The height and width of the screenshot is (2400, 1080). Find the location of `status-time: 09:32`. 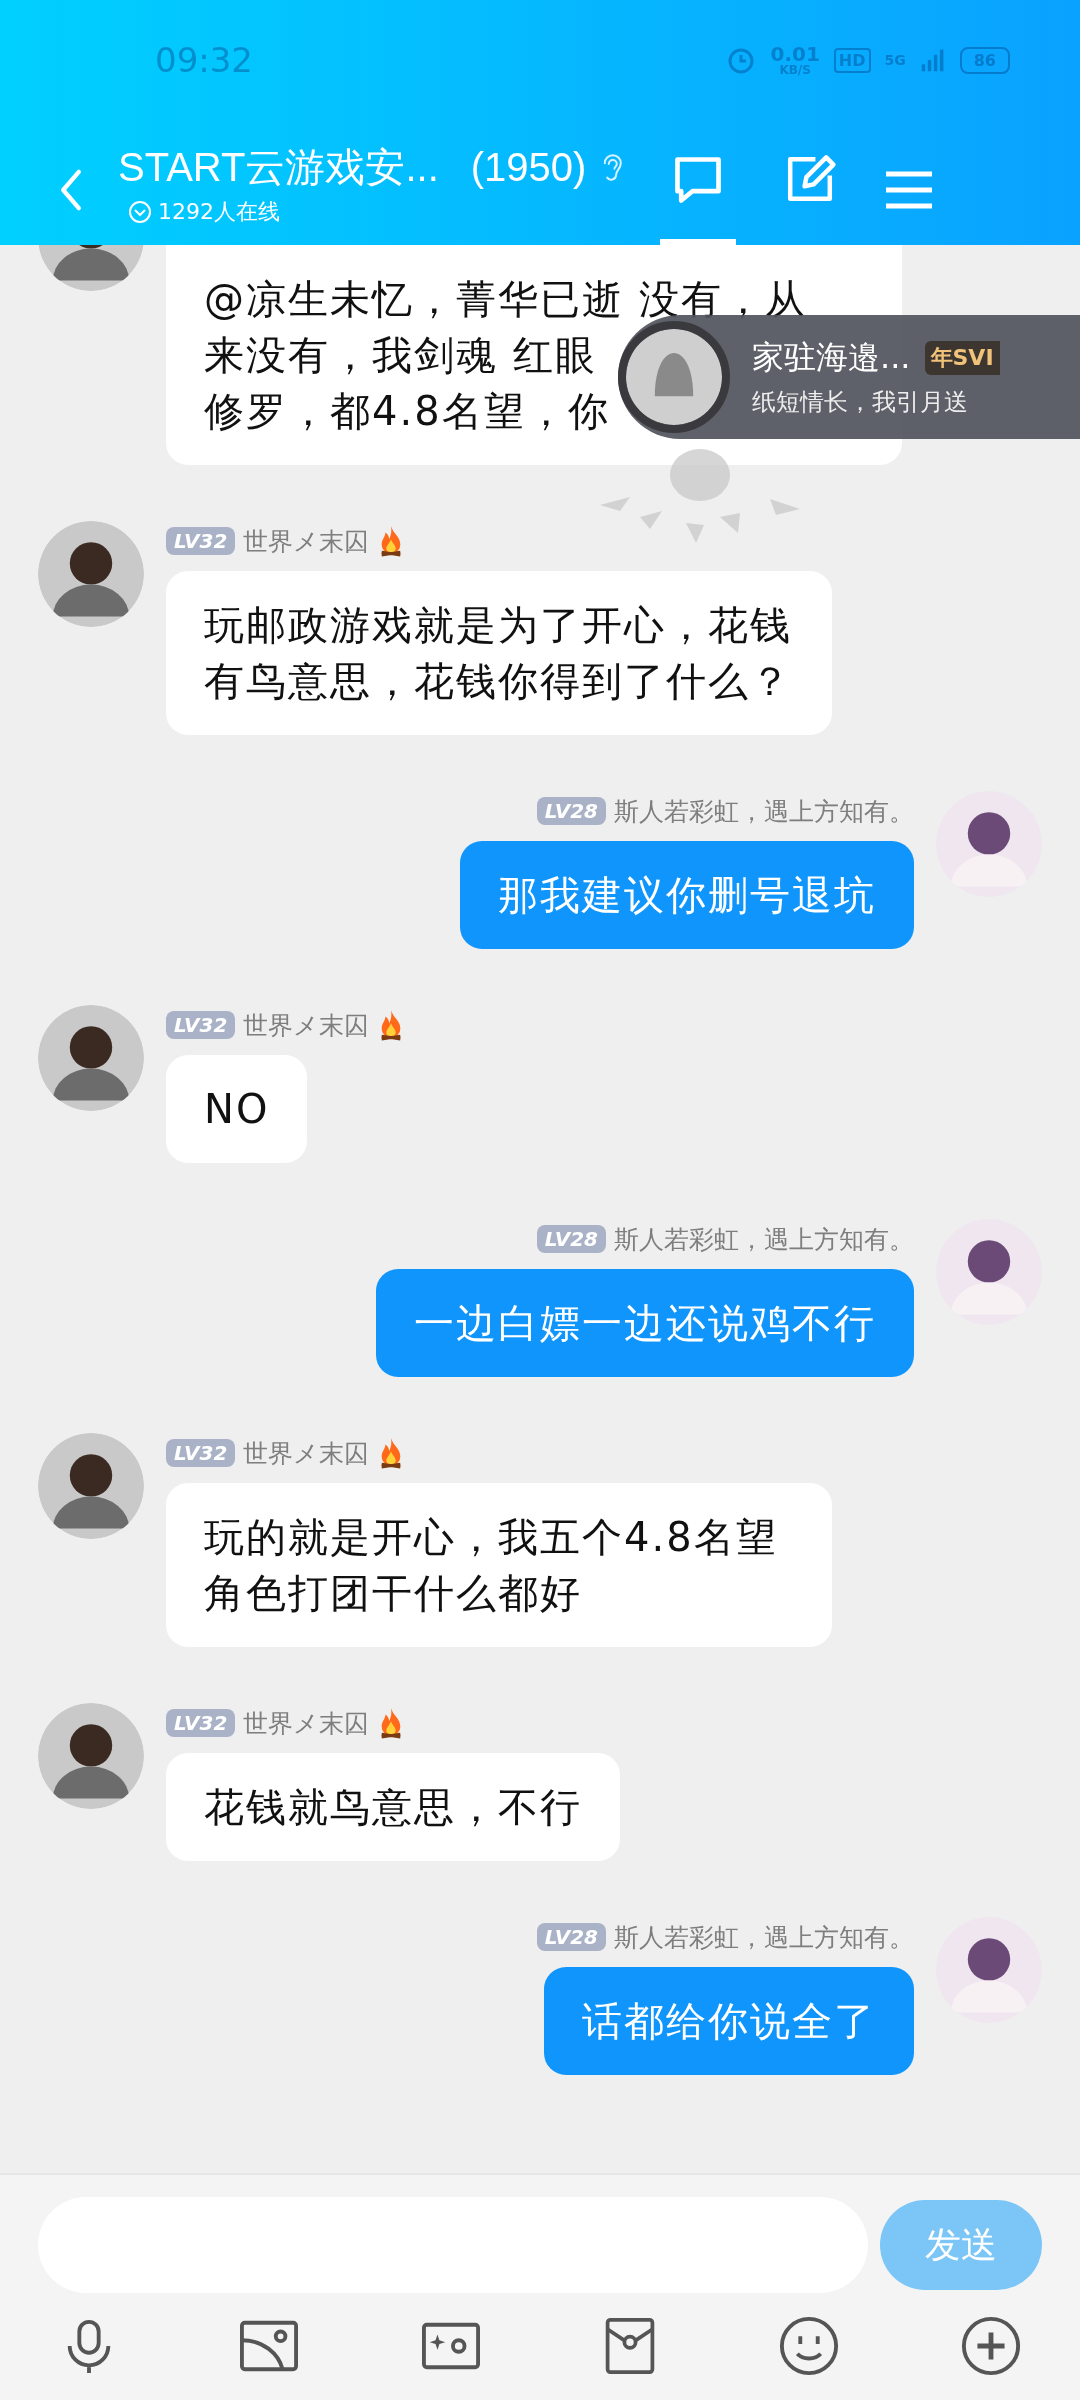

status-time: 09:32 is located at coordinates (204, 60).